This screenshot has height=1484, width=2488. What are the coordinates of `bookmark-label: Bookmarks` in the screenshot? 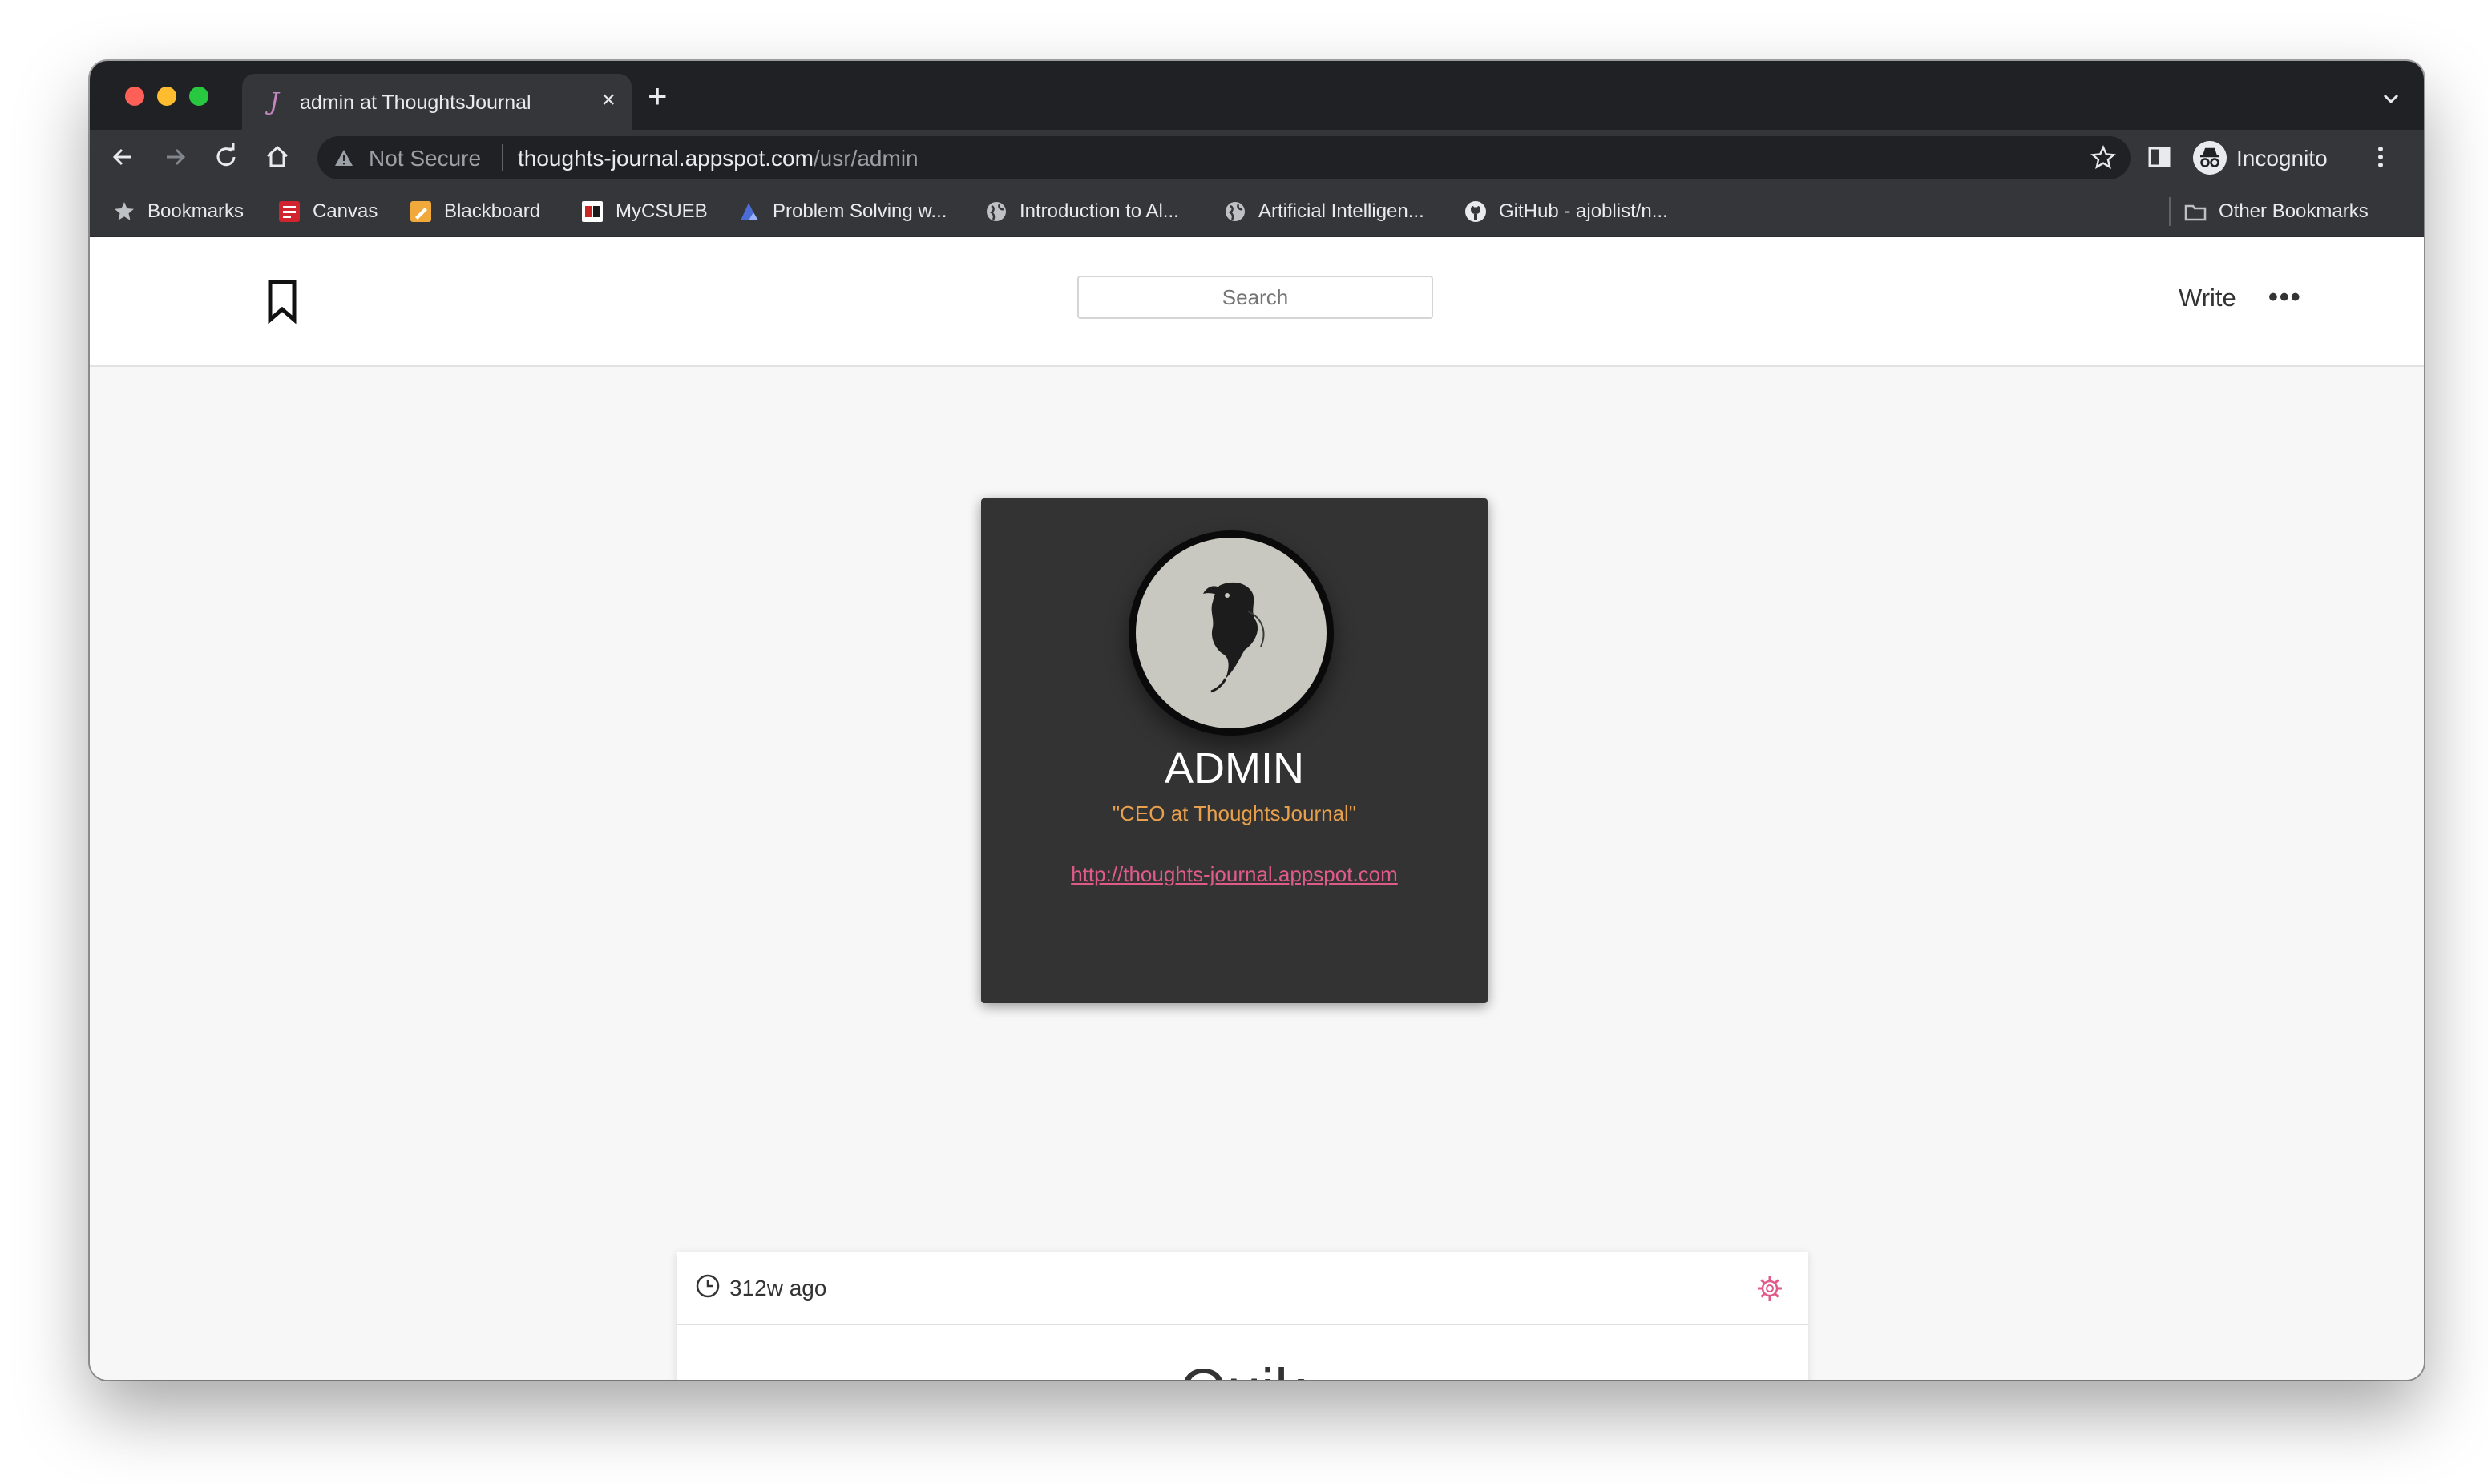 It's located at (195, 211).